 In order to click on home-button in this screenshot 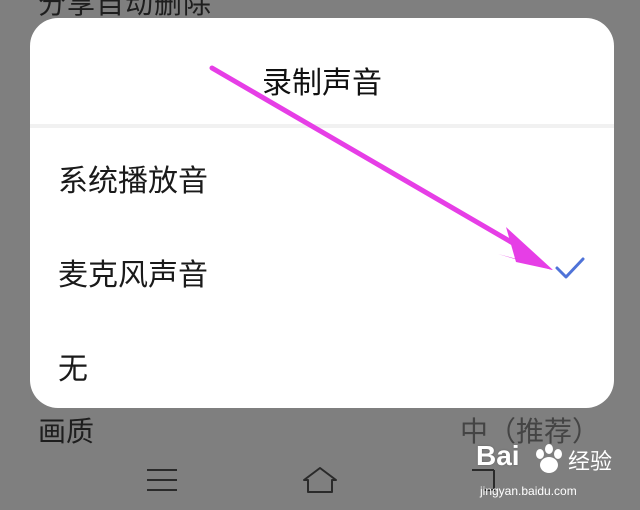, I will do `click(320, 480)`.